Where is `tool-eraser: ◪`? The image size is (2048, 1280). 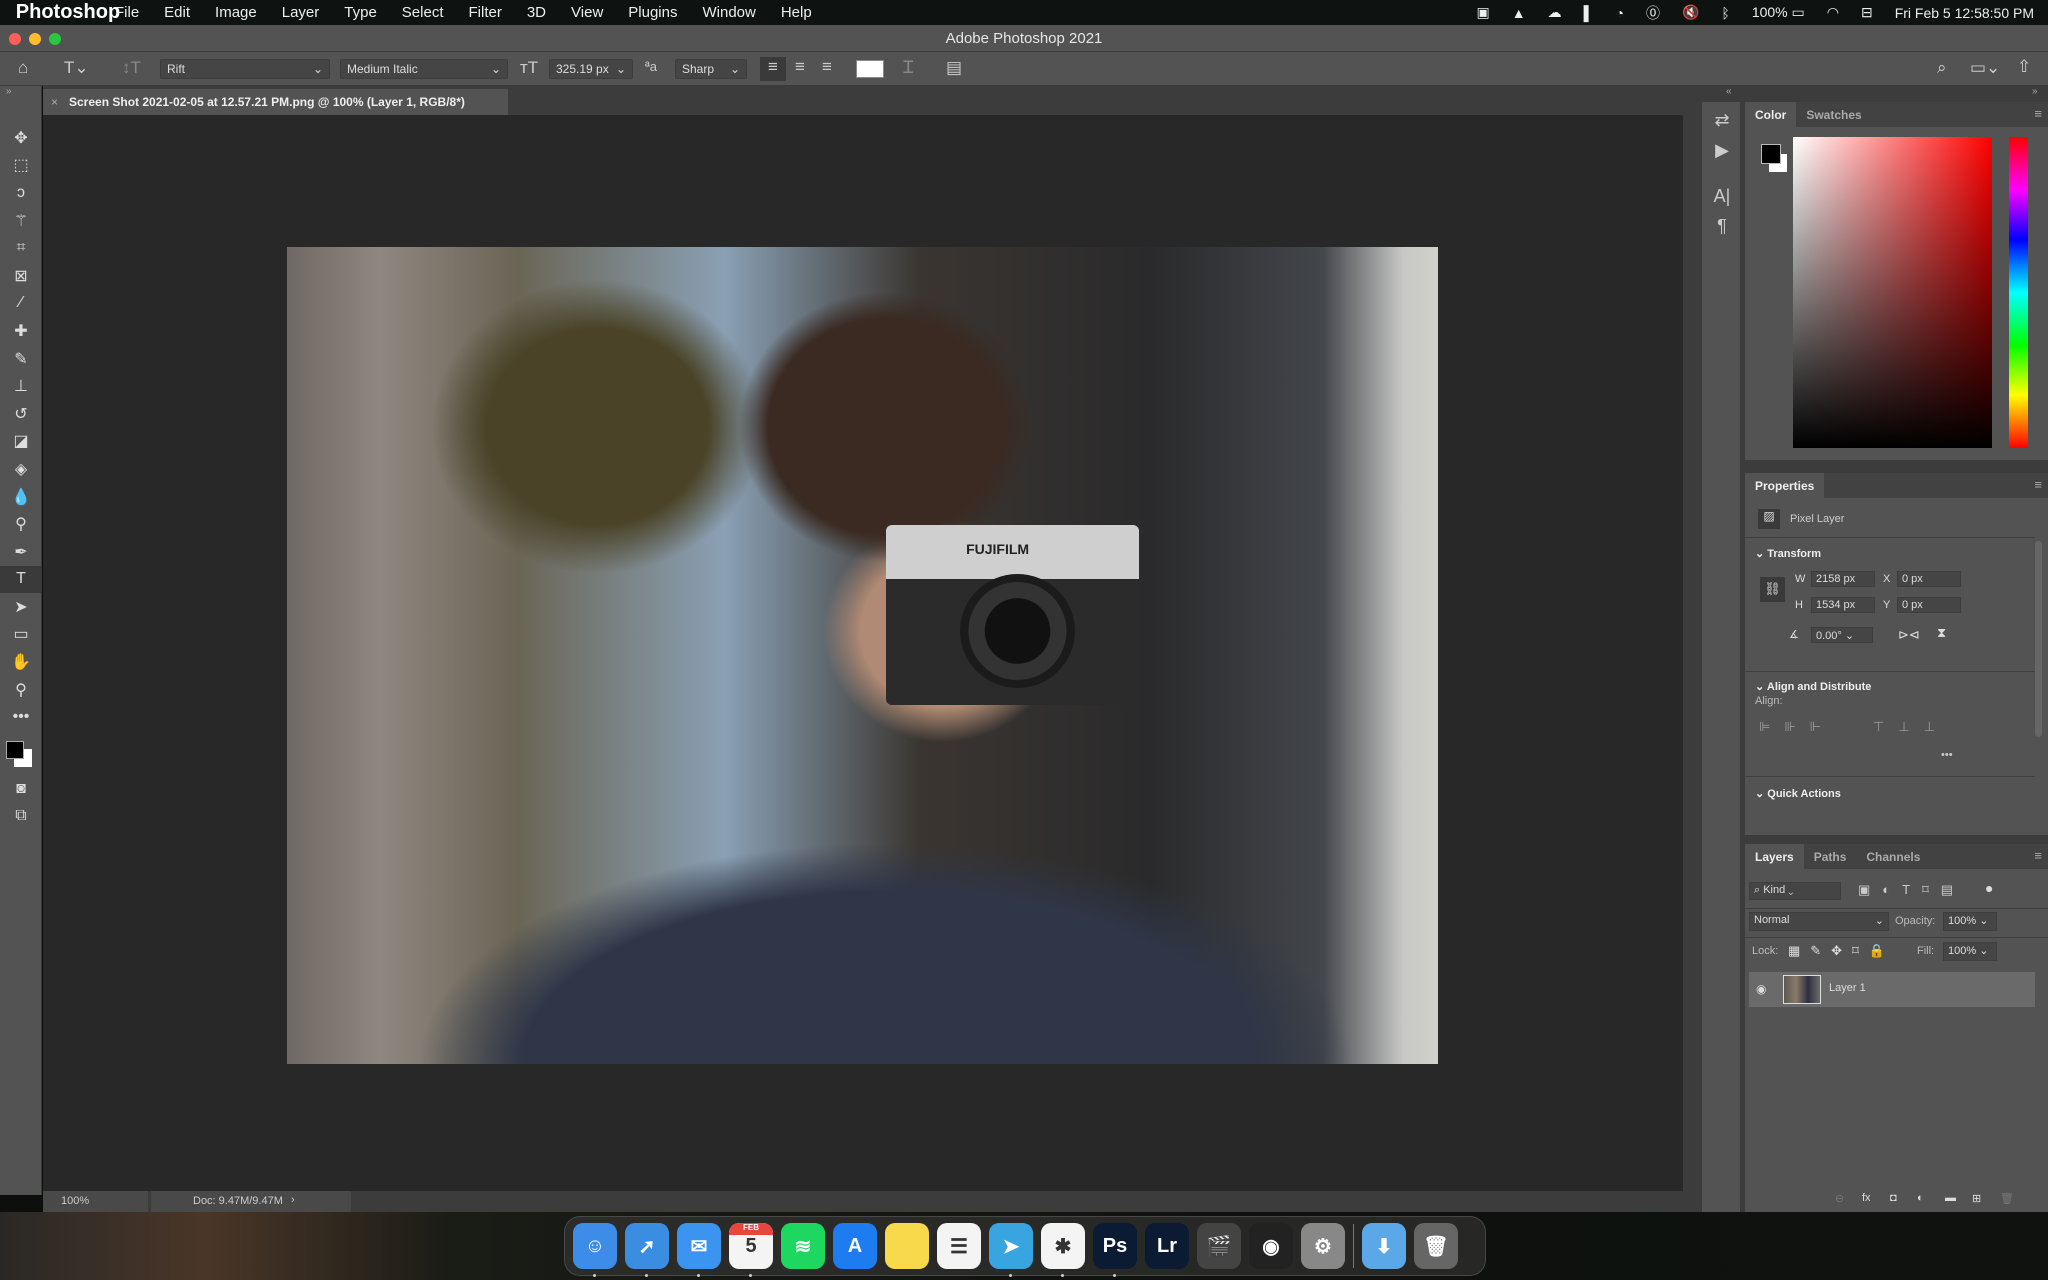
tool-eraser: ◪ is located at coordinates (21, 442).